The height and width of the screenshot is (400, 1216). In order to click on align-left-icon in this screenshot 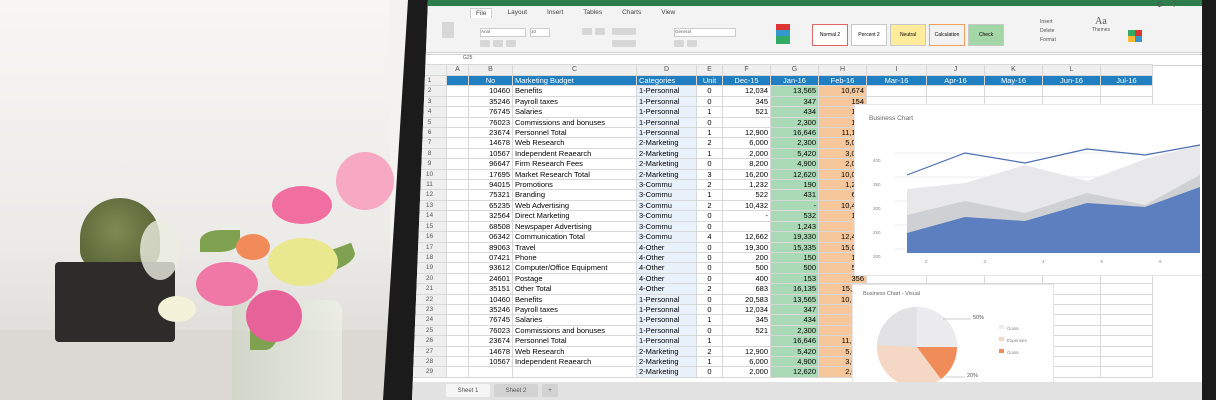, I will do `click(587, 31)`.